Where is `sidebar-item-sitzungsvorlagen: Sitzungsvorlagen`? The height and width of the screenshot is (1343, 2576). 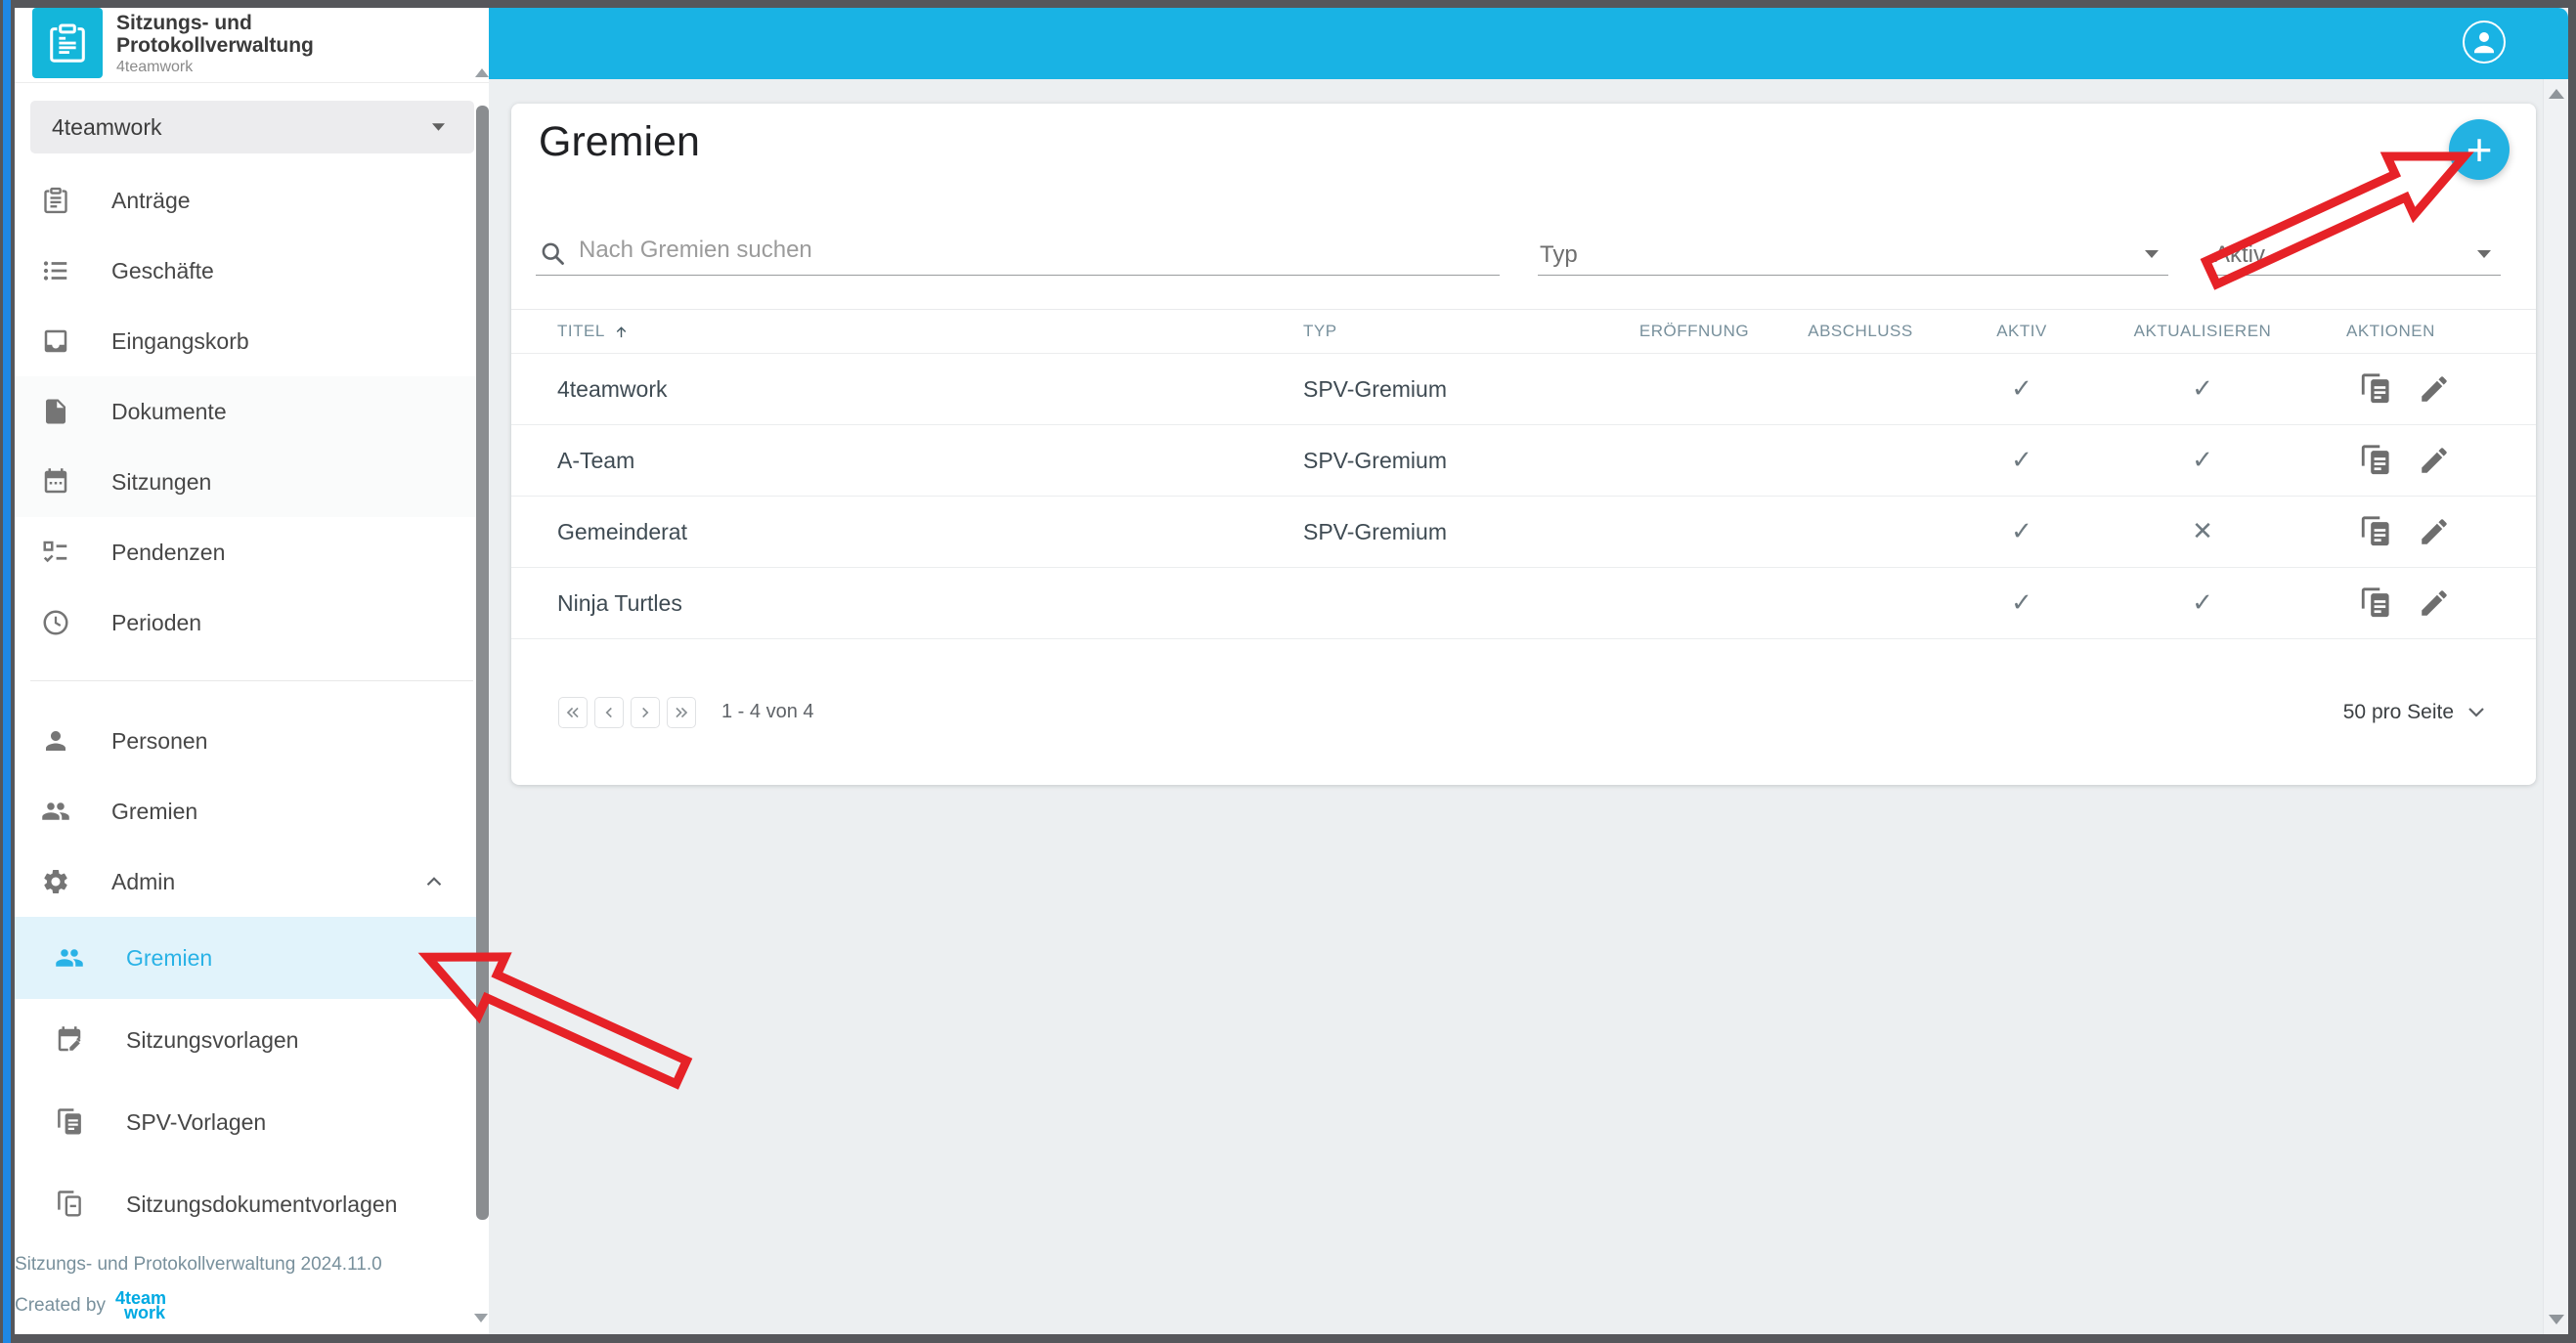 sidebar-item-sitzungsvorlagen: Sitzungsvorlagen is located at coordinates (252, 1040).